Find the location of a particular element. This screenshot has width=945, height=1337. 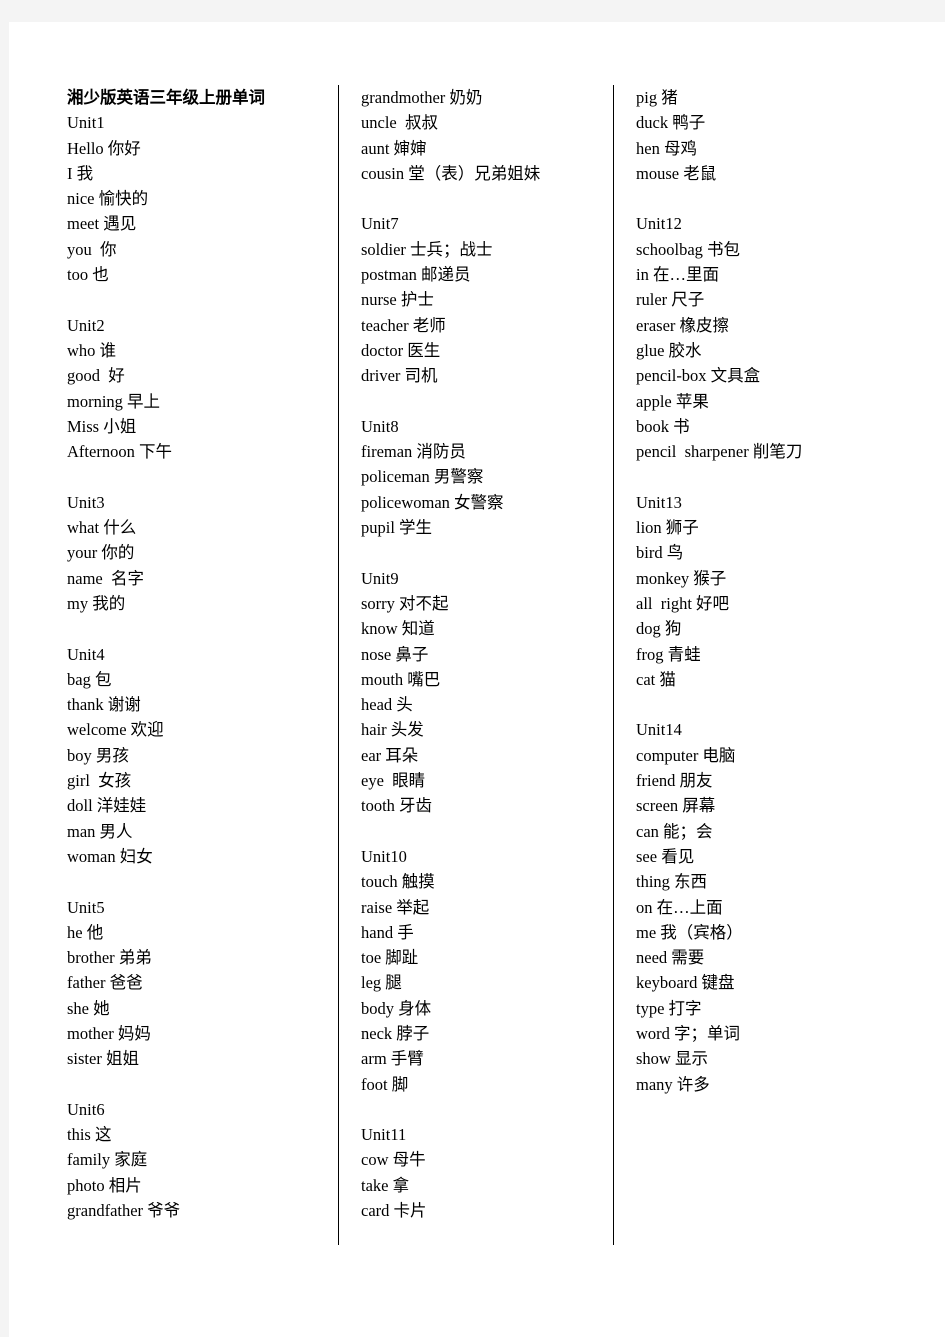

vocabulary-entry: driver 司机 is located at coordinates (399, 376).